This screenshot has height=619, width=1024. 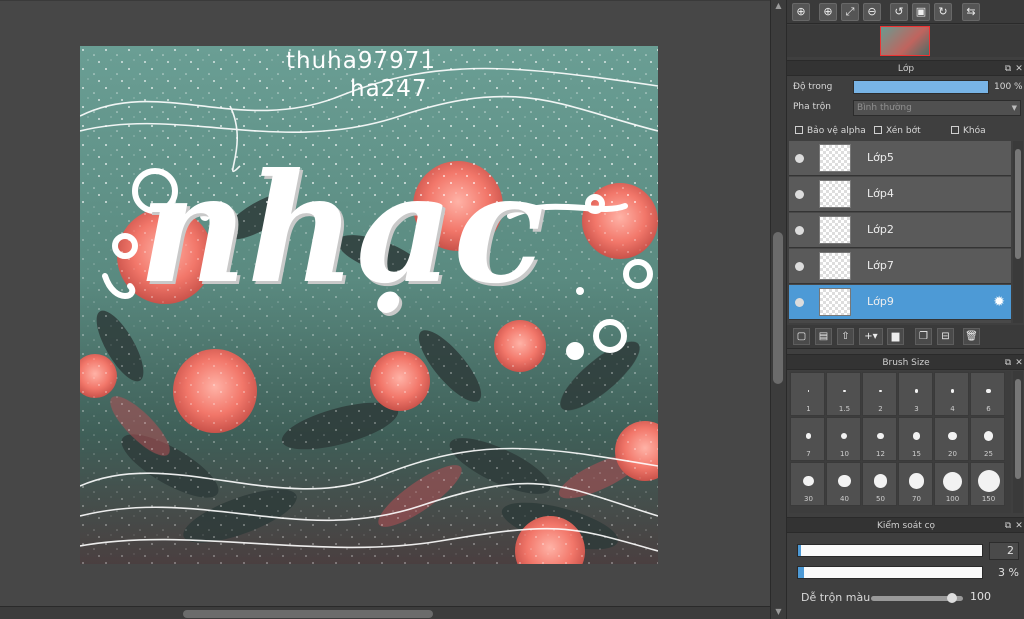 I want to click on layer-list-scrollbar, so click(x=1018, y=232).